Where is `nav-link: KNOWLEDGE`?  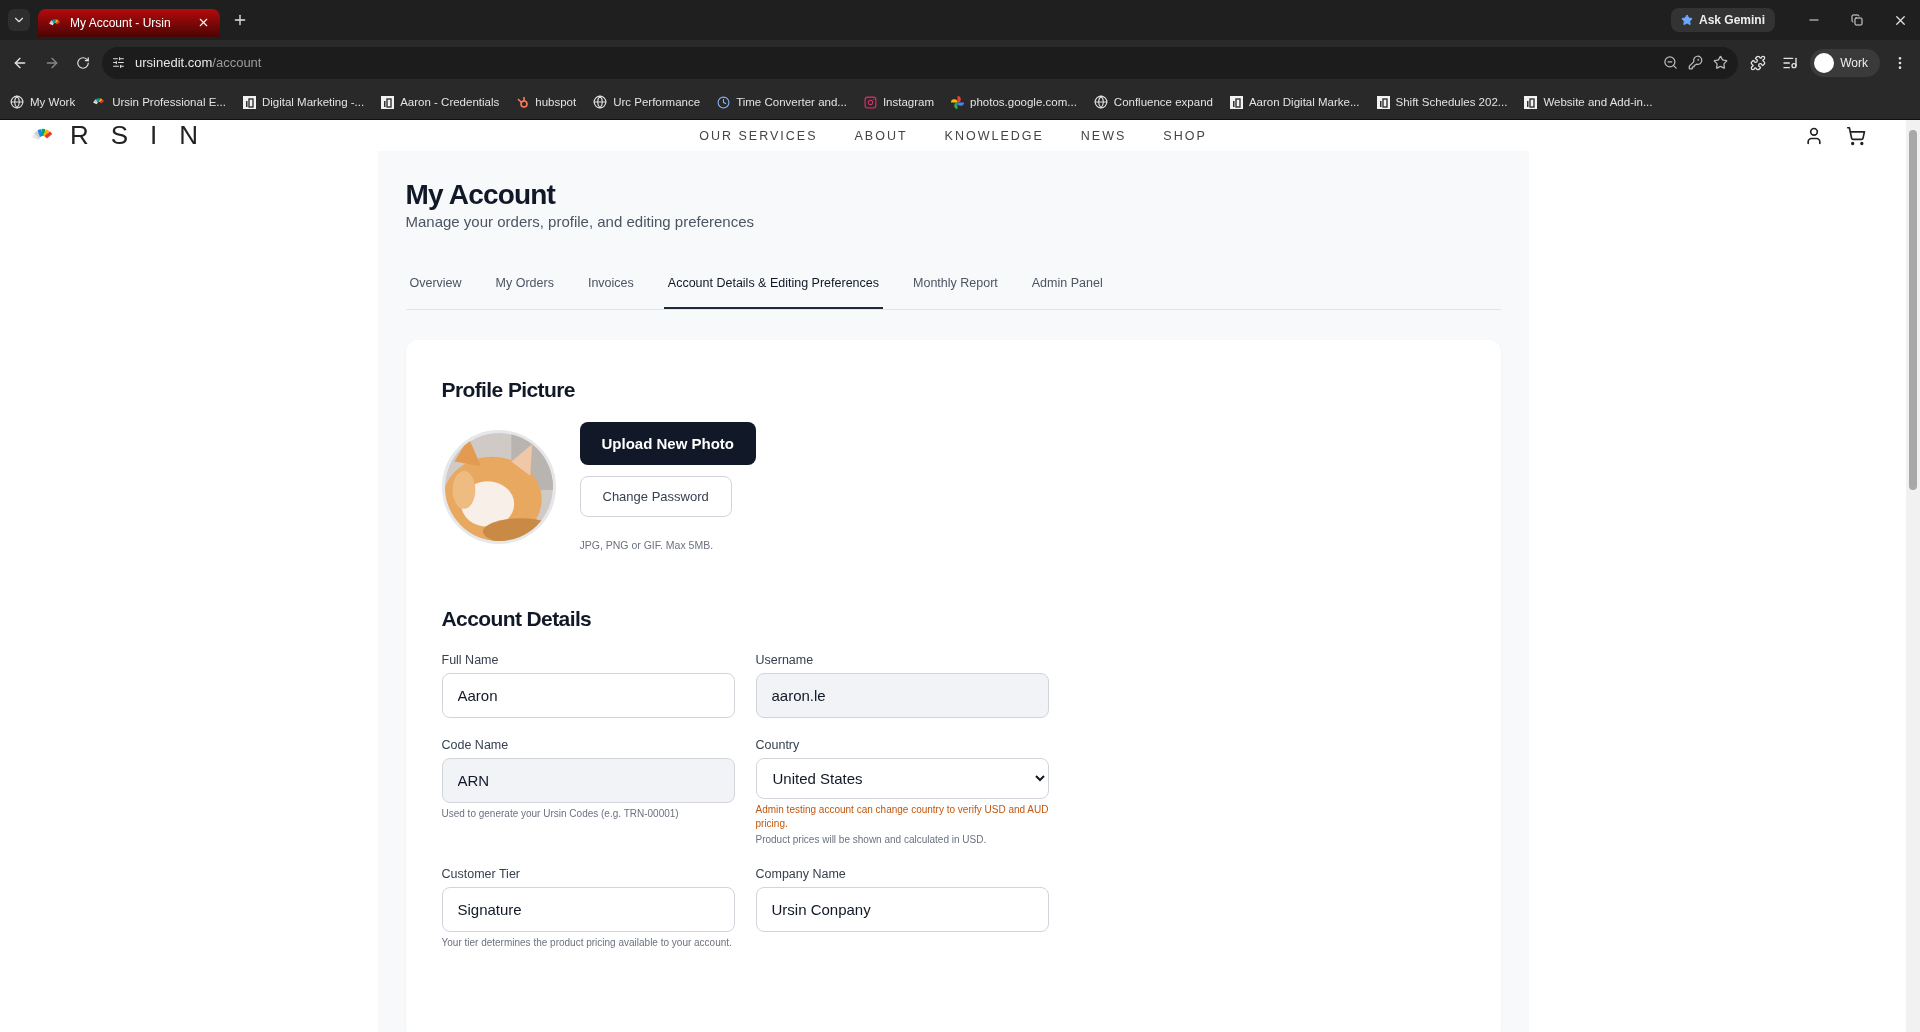
nav-link: KNOWLEDGE is located at coordinates (994, 135).